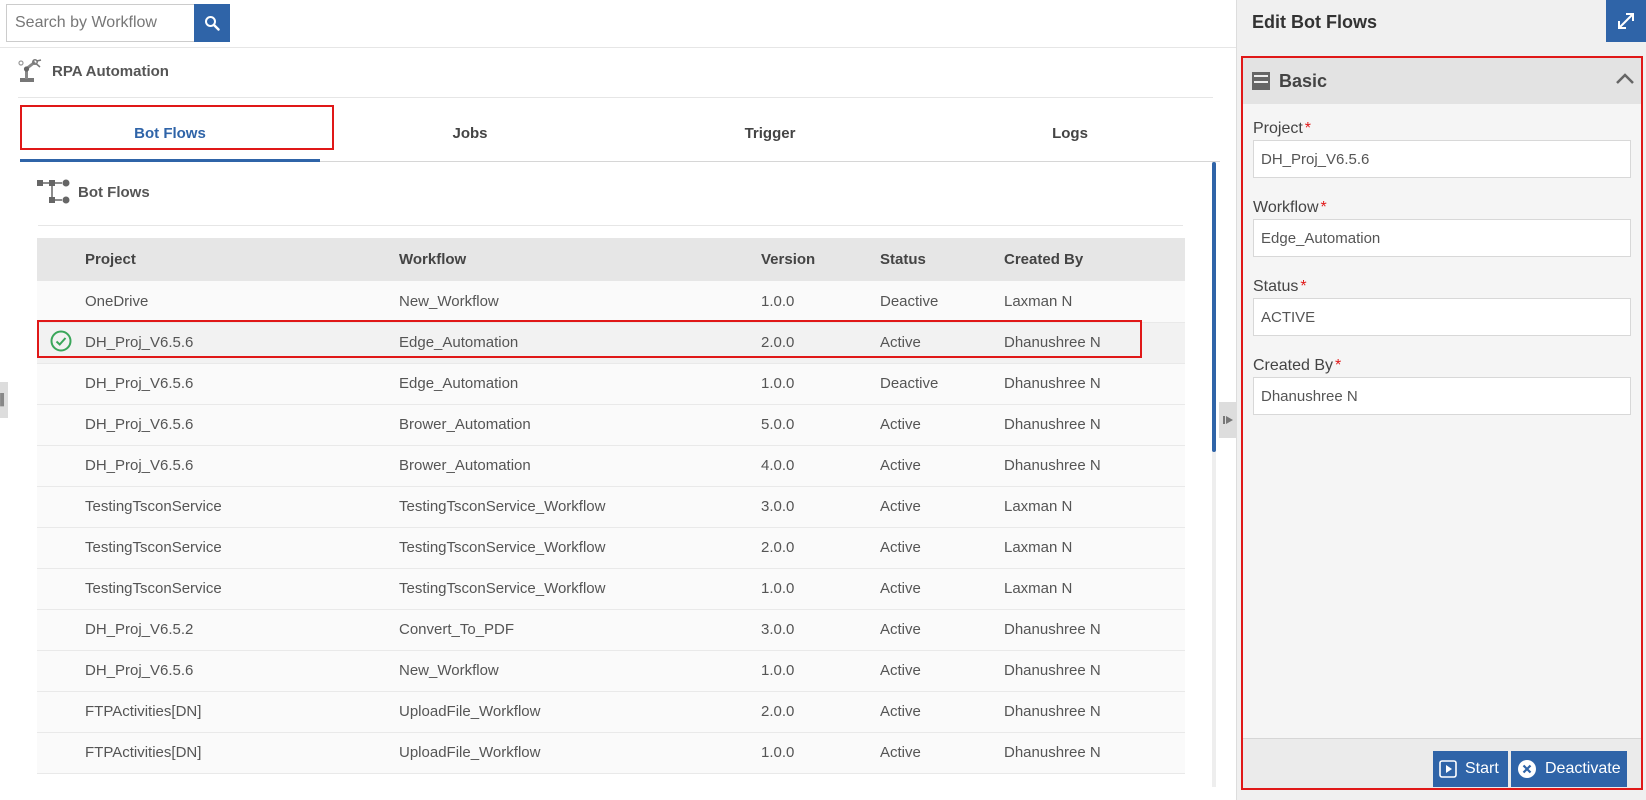 The width and height of the screenshot is (1646, 800). I want to click on project-field, so click(1442, 159).